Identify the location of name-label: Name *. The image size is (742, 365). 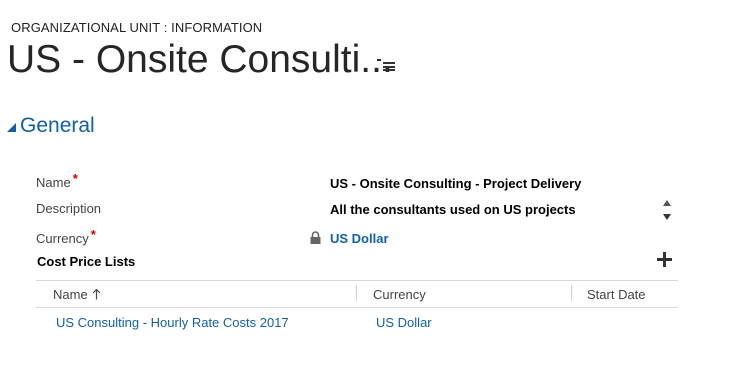
(57, 180).